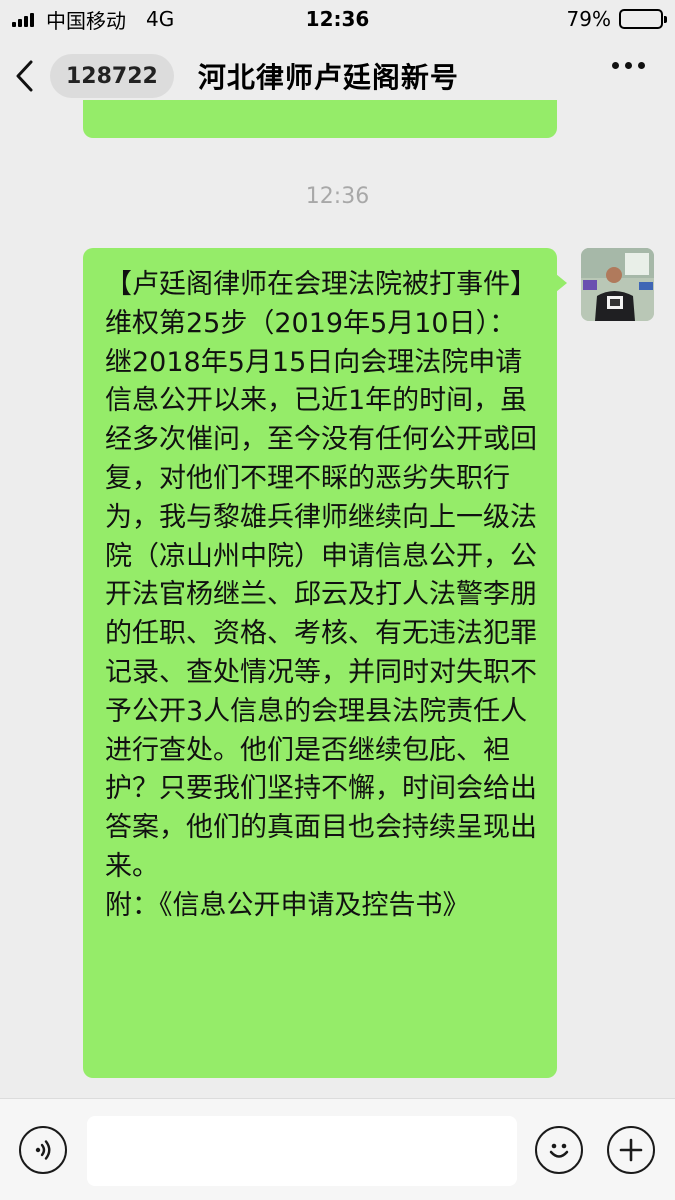 The height and width of the screenshot is (1200, 675). I want to click on voice-button, so click(43, 1150).